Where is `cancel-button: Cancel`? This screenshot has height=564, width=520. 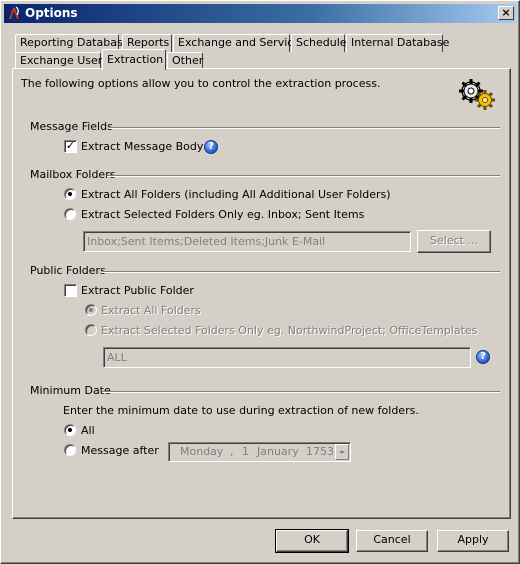
cancel-button: Cancel is located at coordinates (392, 541).